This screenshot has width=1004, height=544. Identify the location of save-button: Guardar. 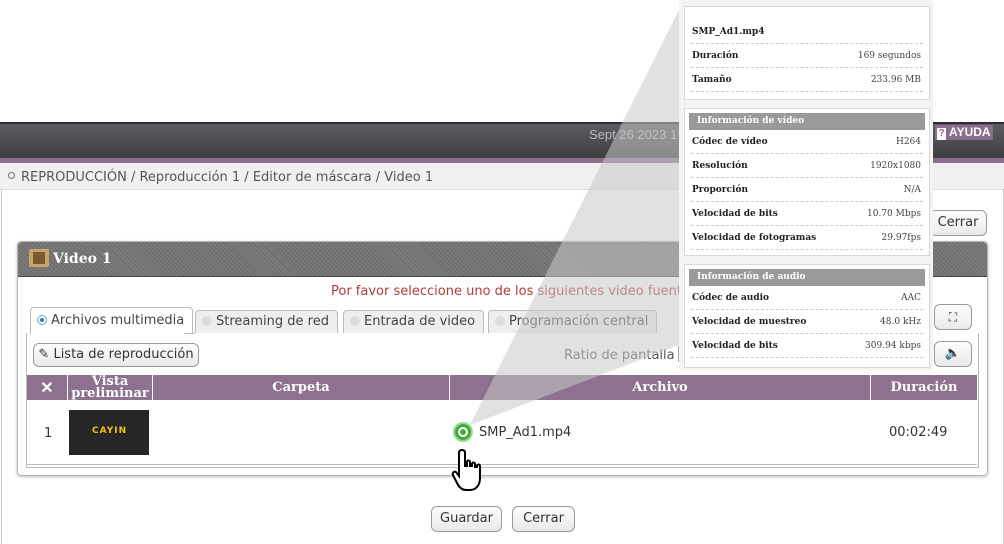
(466, 519).